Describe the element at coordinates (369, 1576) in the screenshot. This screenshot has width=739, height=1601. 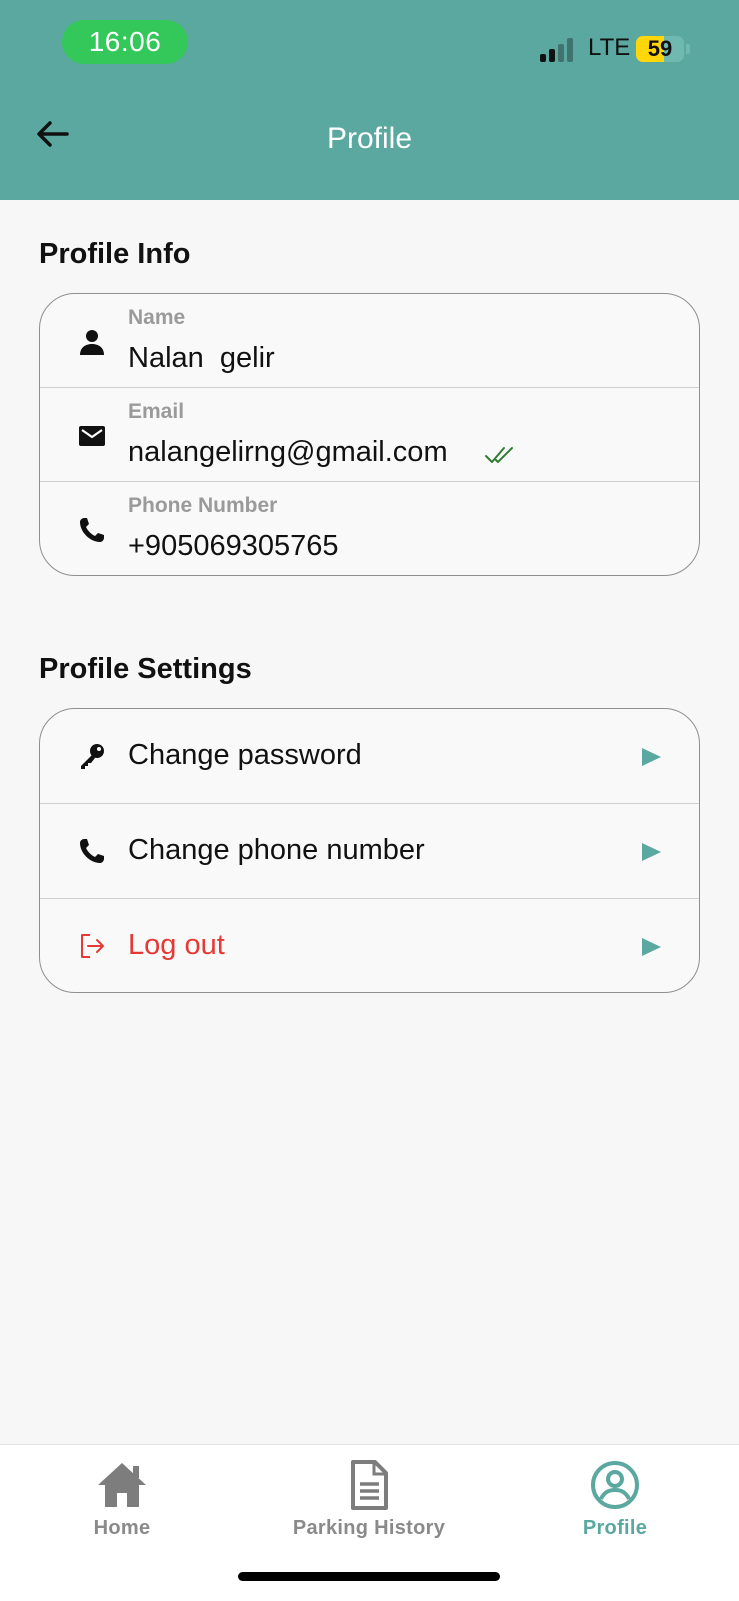
I see `home-indicator` at that location.